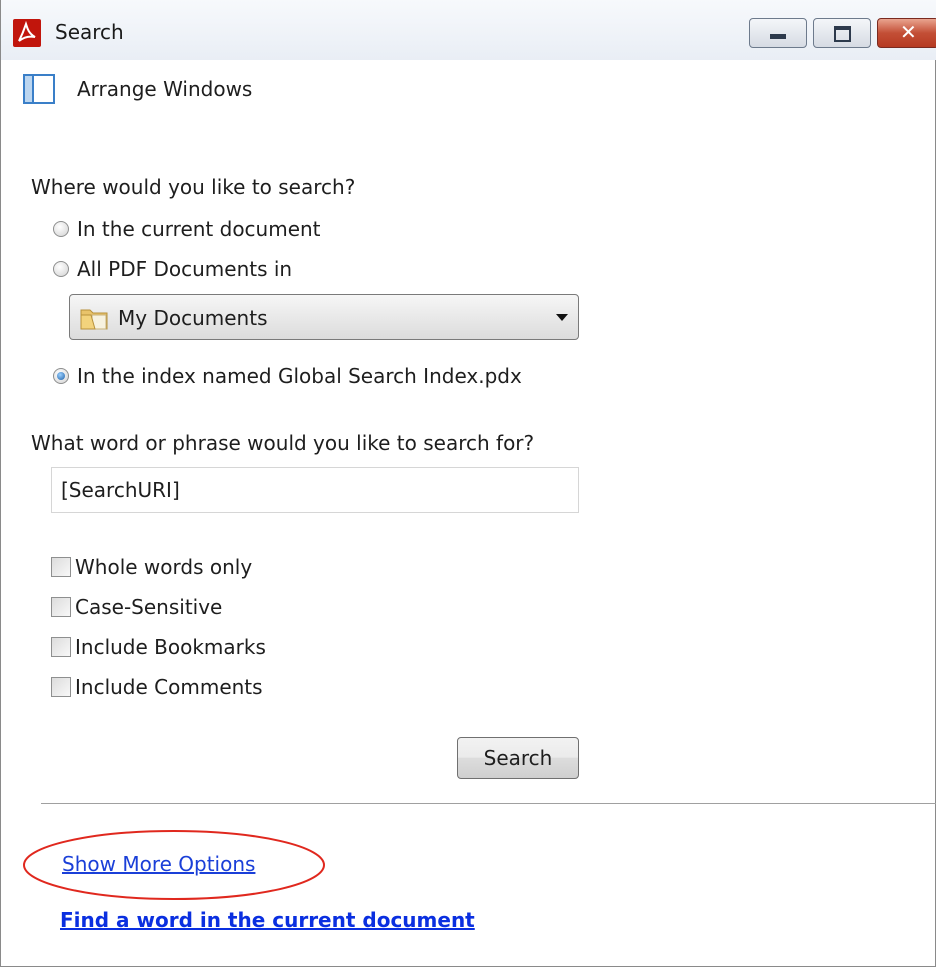 Image resolution: width=936 pixels, height=968 pixels. I want to click on maximize-icon, so click(842, 34).